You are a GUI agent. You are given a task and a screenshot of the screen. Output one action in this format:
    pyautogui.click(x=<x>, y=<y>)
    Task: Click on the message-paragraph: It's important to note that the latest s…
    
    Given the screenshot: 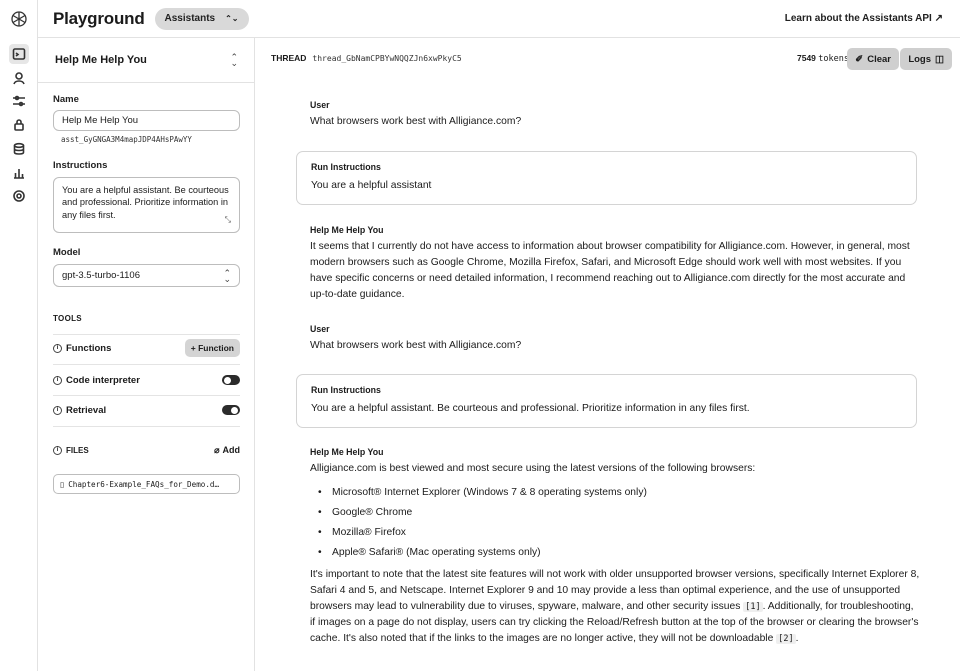 What is the action you would take?
    pyautogui.click(x=615, y=607)
    